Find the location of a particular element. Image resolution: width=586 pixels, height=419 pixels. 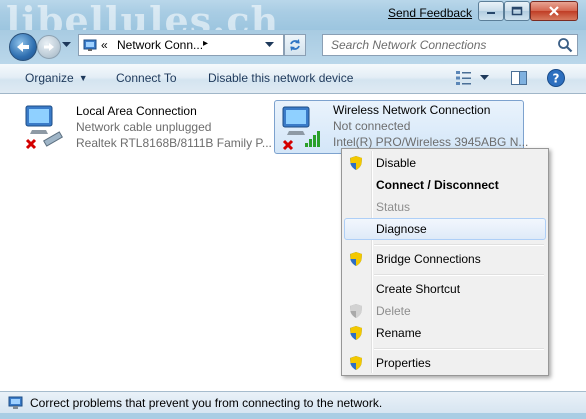

menu-item-disable: Disable is located at coordinates (445, 163).